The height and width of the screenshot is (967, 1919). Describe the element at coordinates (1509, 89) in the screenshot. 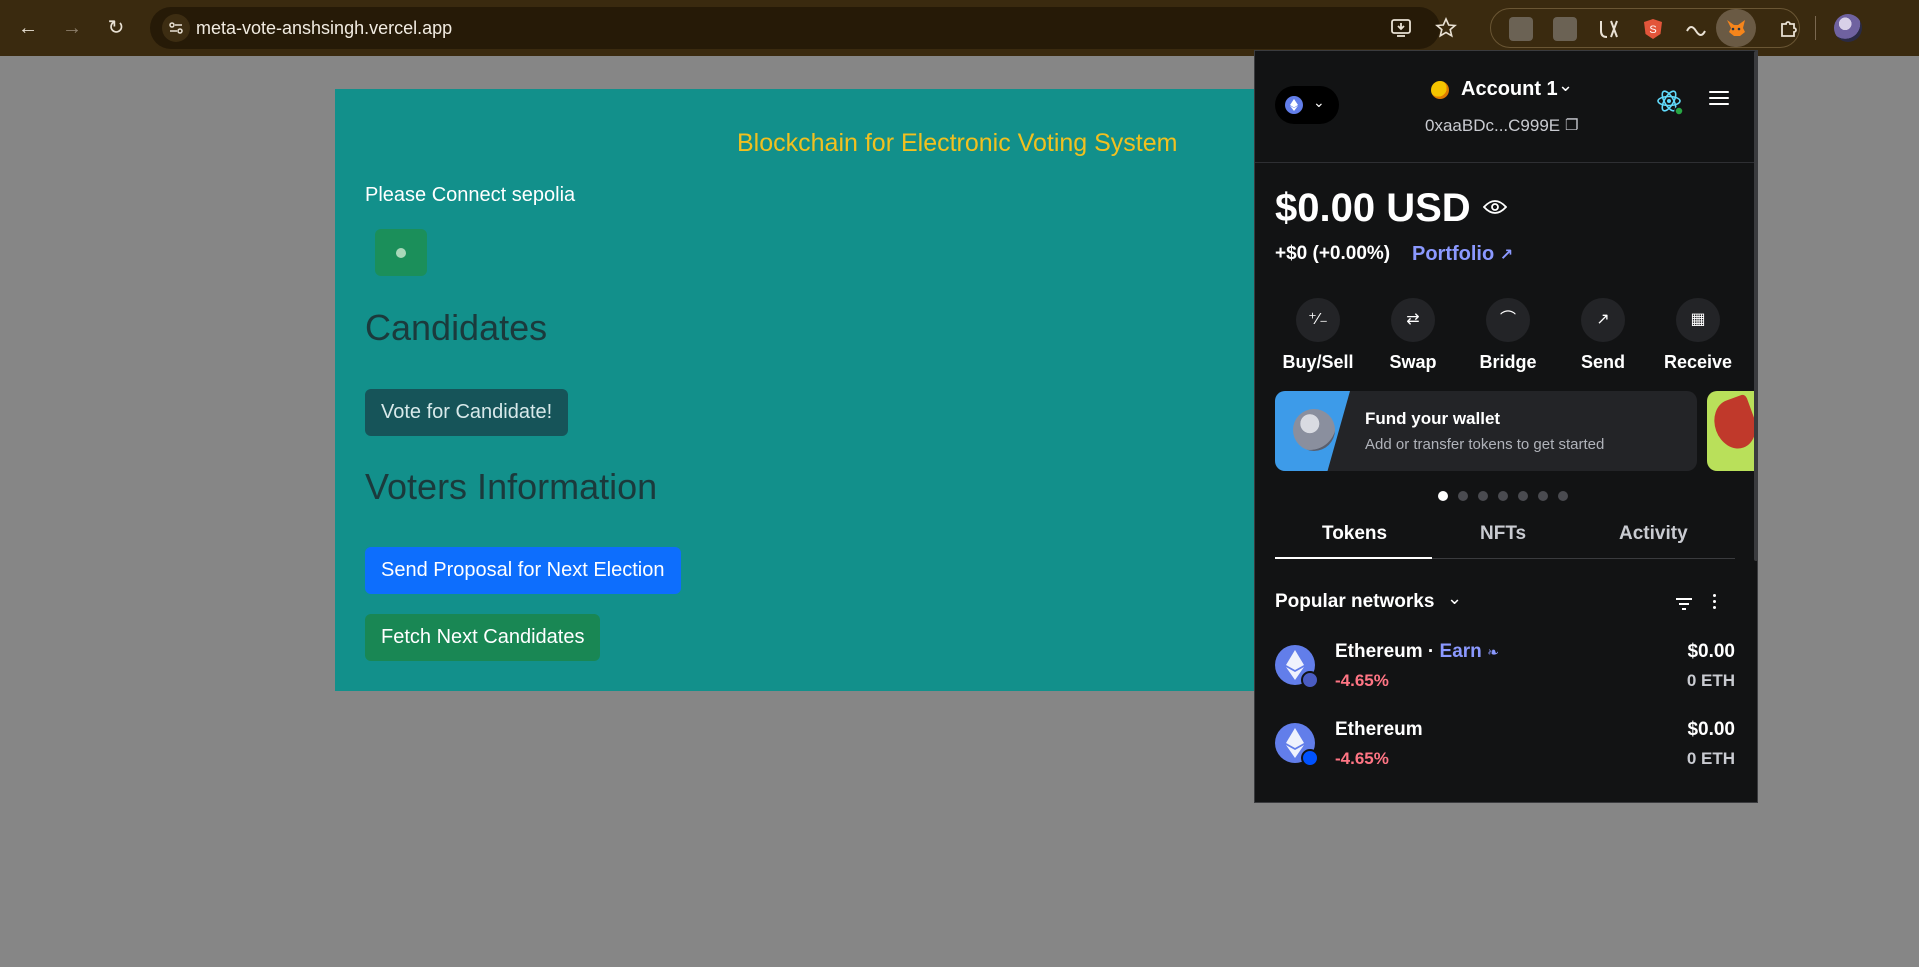

I see `account-name: Account 1` at that location.